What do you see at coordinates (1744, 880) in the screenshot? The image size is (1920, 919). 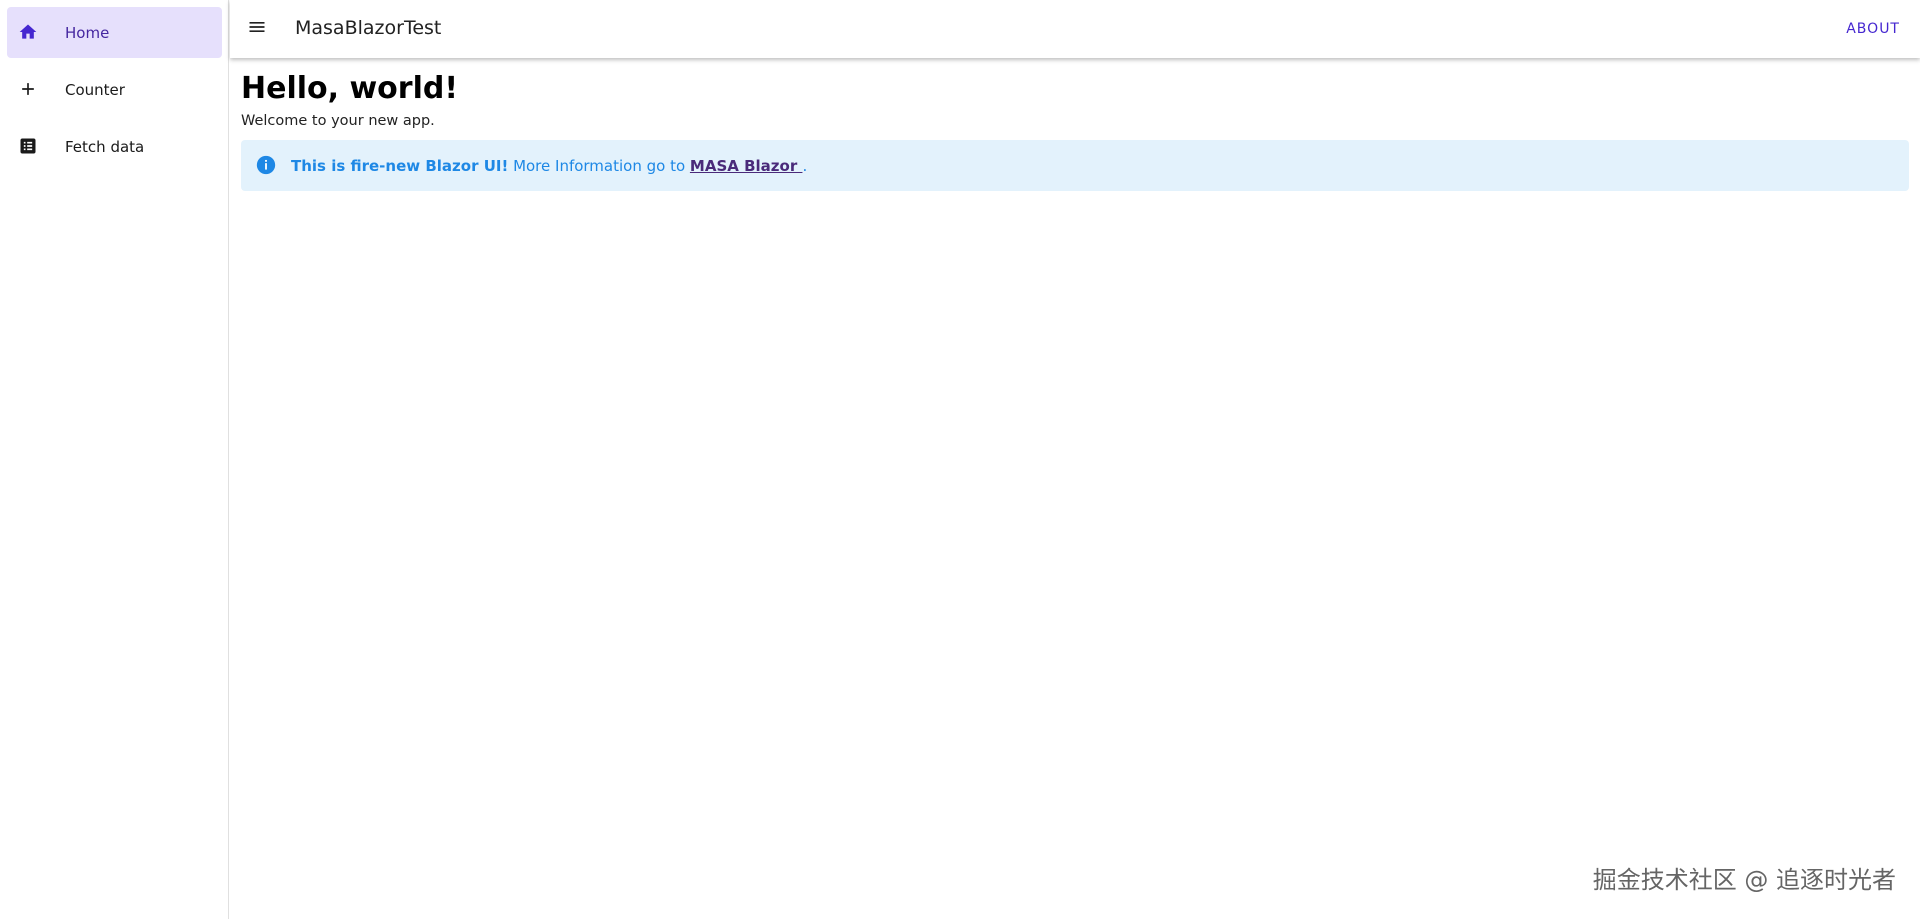 I see `watermark: 掘金技术社区 @ 追逐时光者` at bounding box center [1744, 880].